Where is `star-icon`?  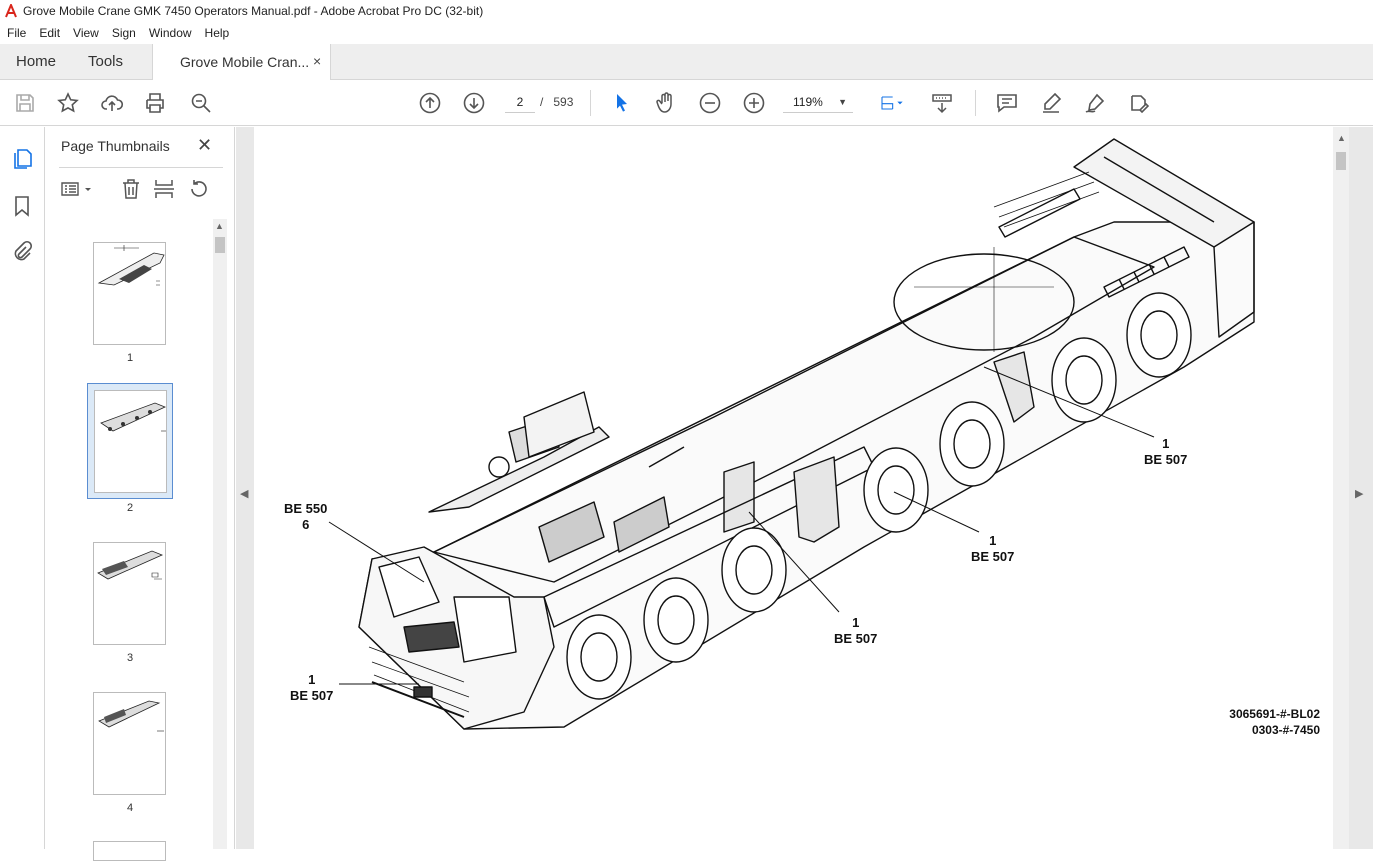
star-icon is located at coordinates (68, 102).